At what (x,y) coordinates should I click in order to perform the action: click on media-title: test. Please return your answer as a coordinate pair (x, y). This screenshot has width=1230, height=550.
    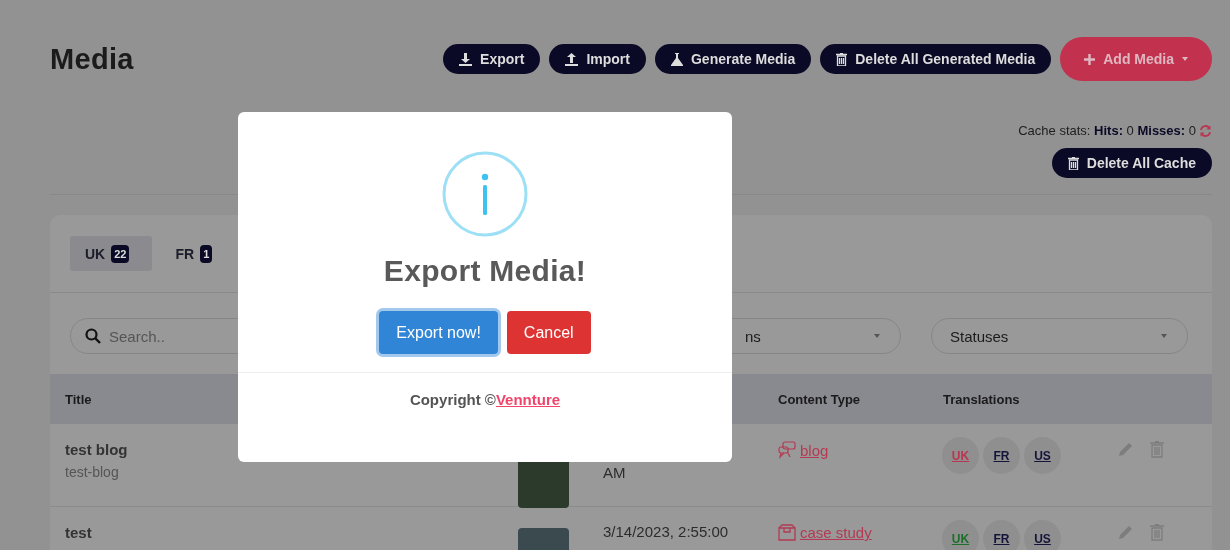
    Looking at the image, I should click on (284, 532).